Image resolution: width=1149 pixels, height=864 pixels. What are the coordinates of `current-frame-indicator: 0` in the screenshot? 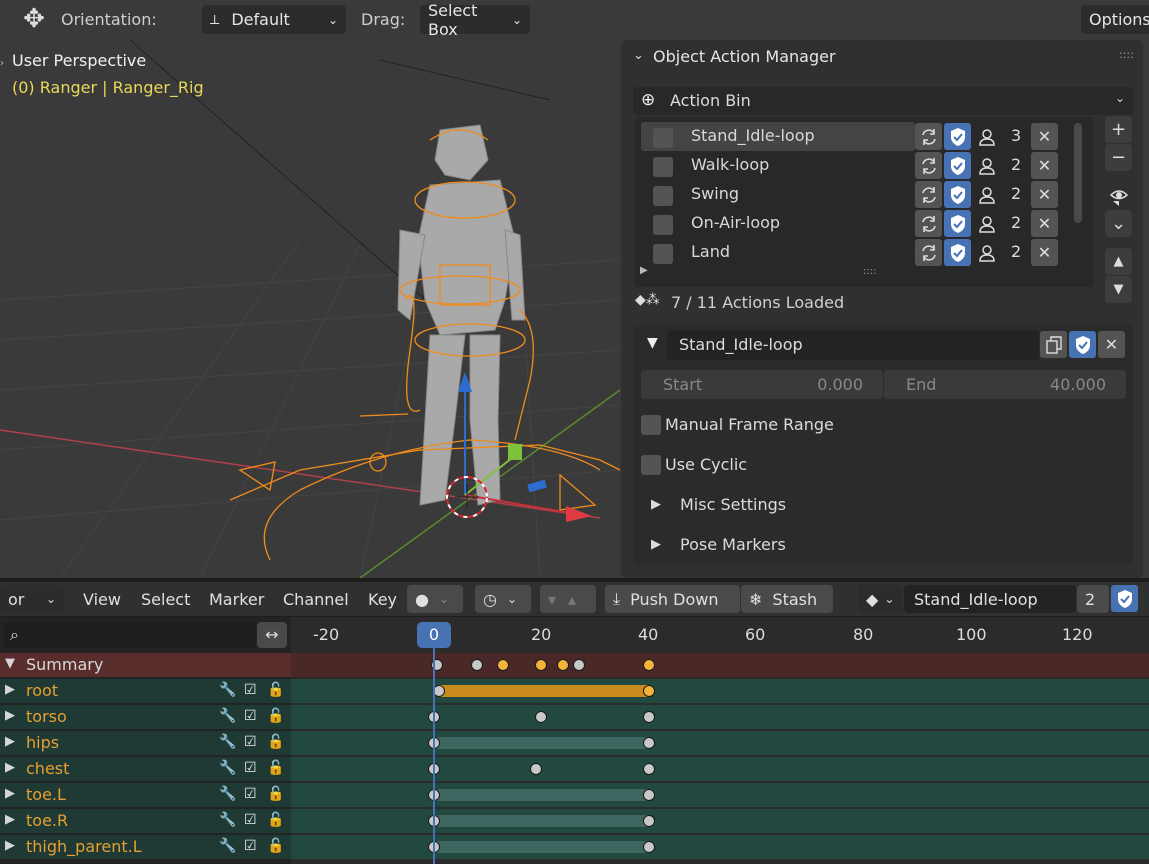 It's located at (434, 635).